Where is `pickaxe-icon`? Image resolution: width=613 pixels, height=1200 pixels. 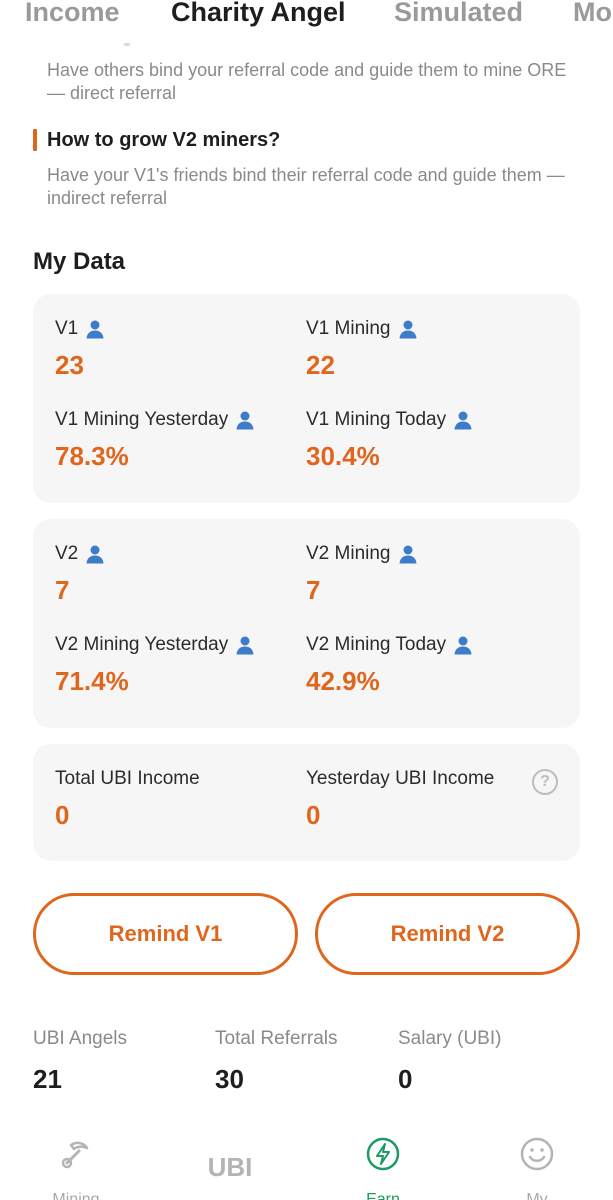 pickaxe-icon is located at coordinates (75, 1155).